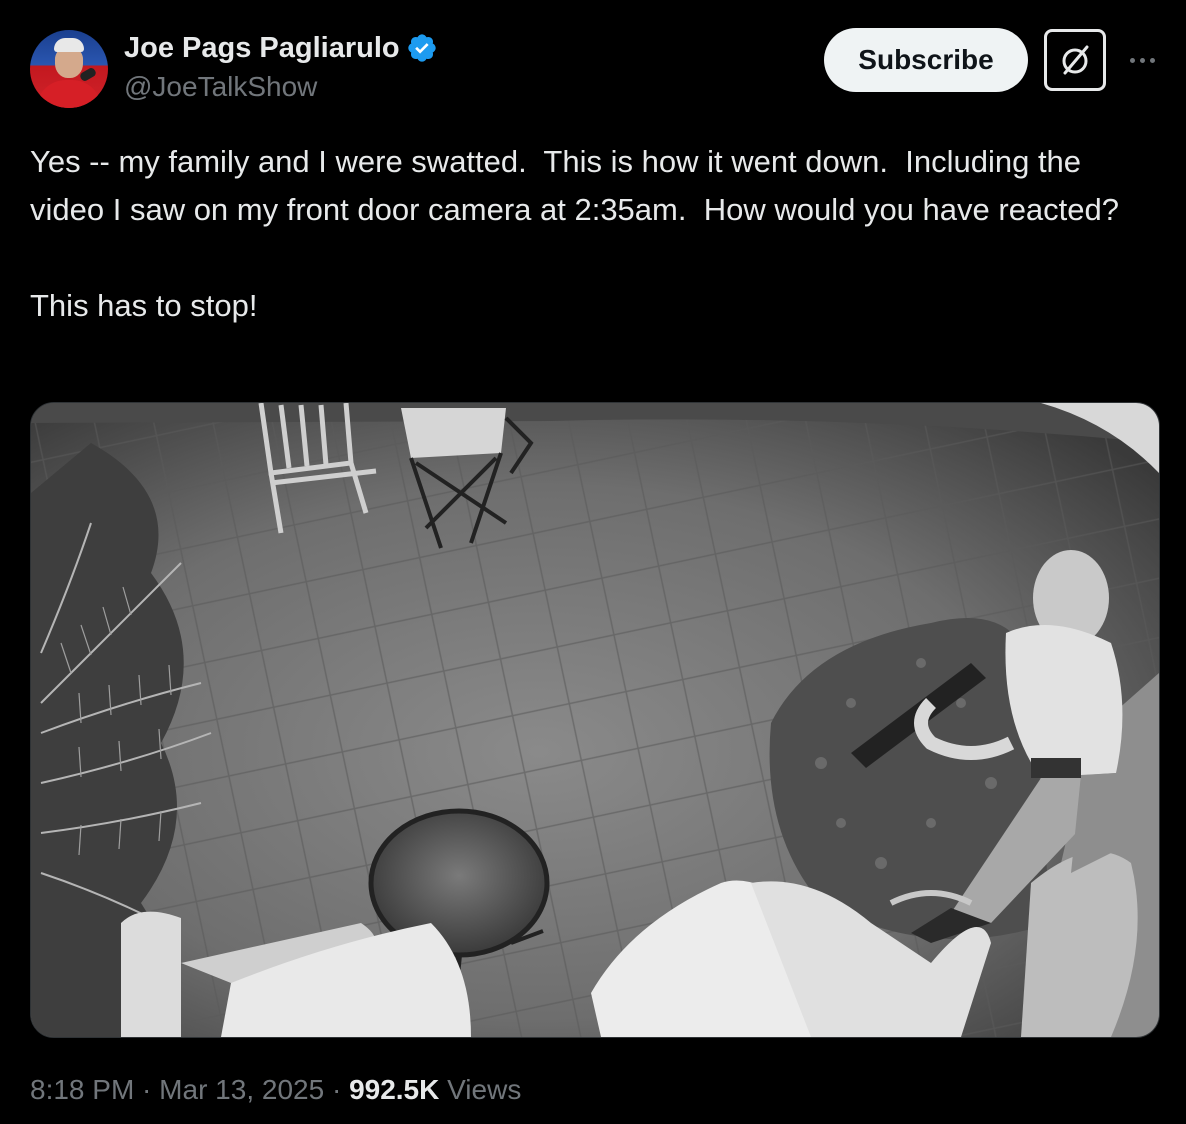 The image size is (1186, 1124). What do you see at coordinates (262, 48) in the screenshot?
I see `author-display-name: Joe Pags Pagliarulo` at bounding box center [262, 48].